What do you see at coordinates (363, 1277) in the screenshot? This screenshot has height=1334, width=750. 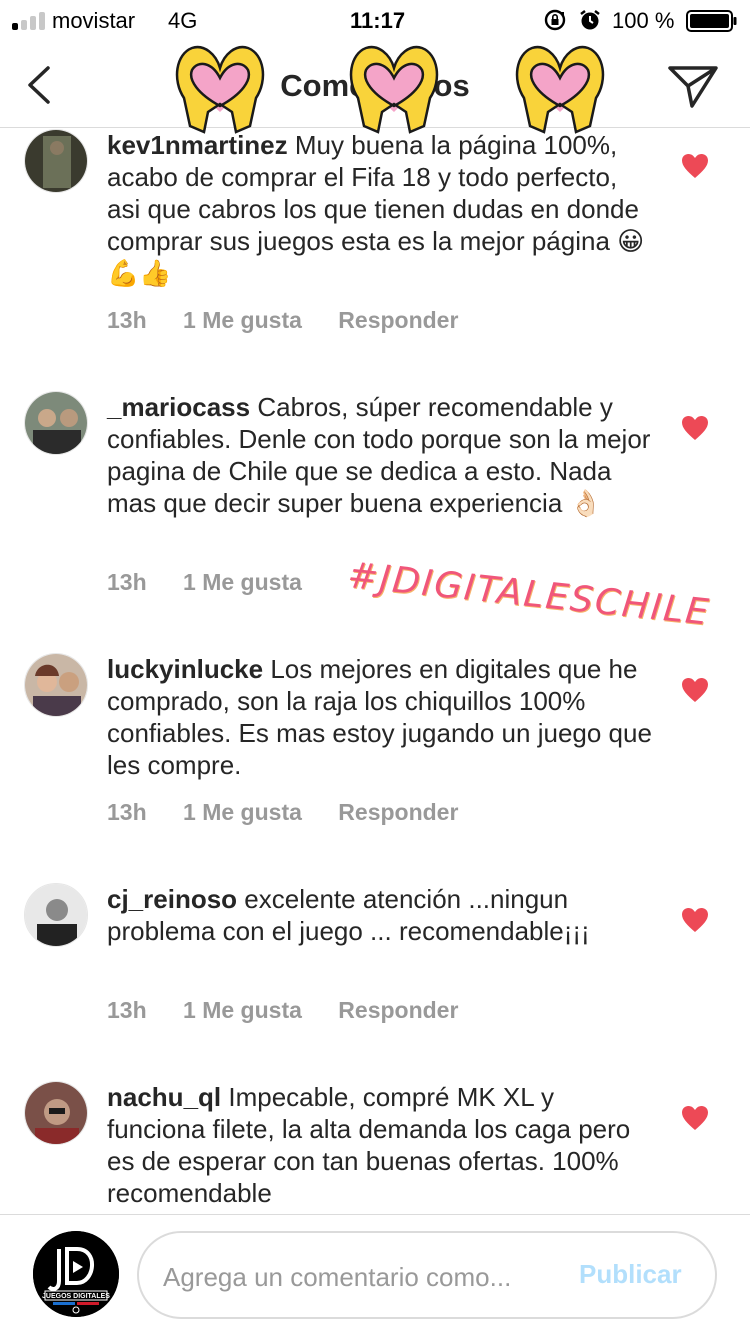 I see `comment-input` at bounding box center [363, 1277].